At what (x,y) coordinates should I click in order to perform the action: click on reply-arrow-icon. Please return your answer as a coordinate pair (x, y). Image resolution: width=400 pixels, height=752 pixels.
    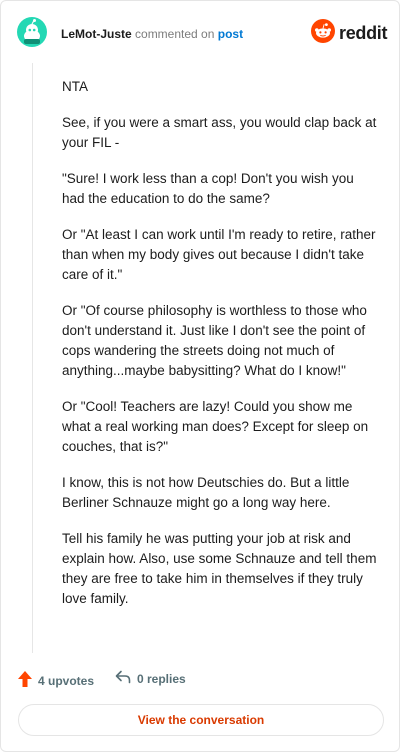
    Looking at the image, I should click on (126, 678).